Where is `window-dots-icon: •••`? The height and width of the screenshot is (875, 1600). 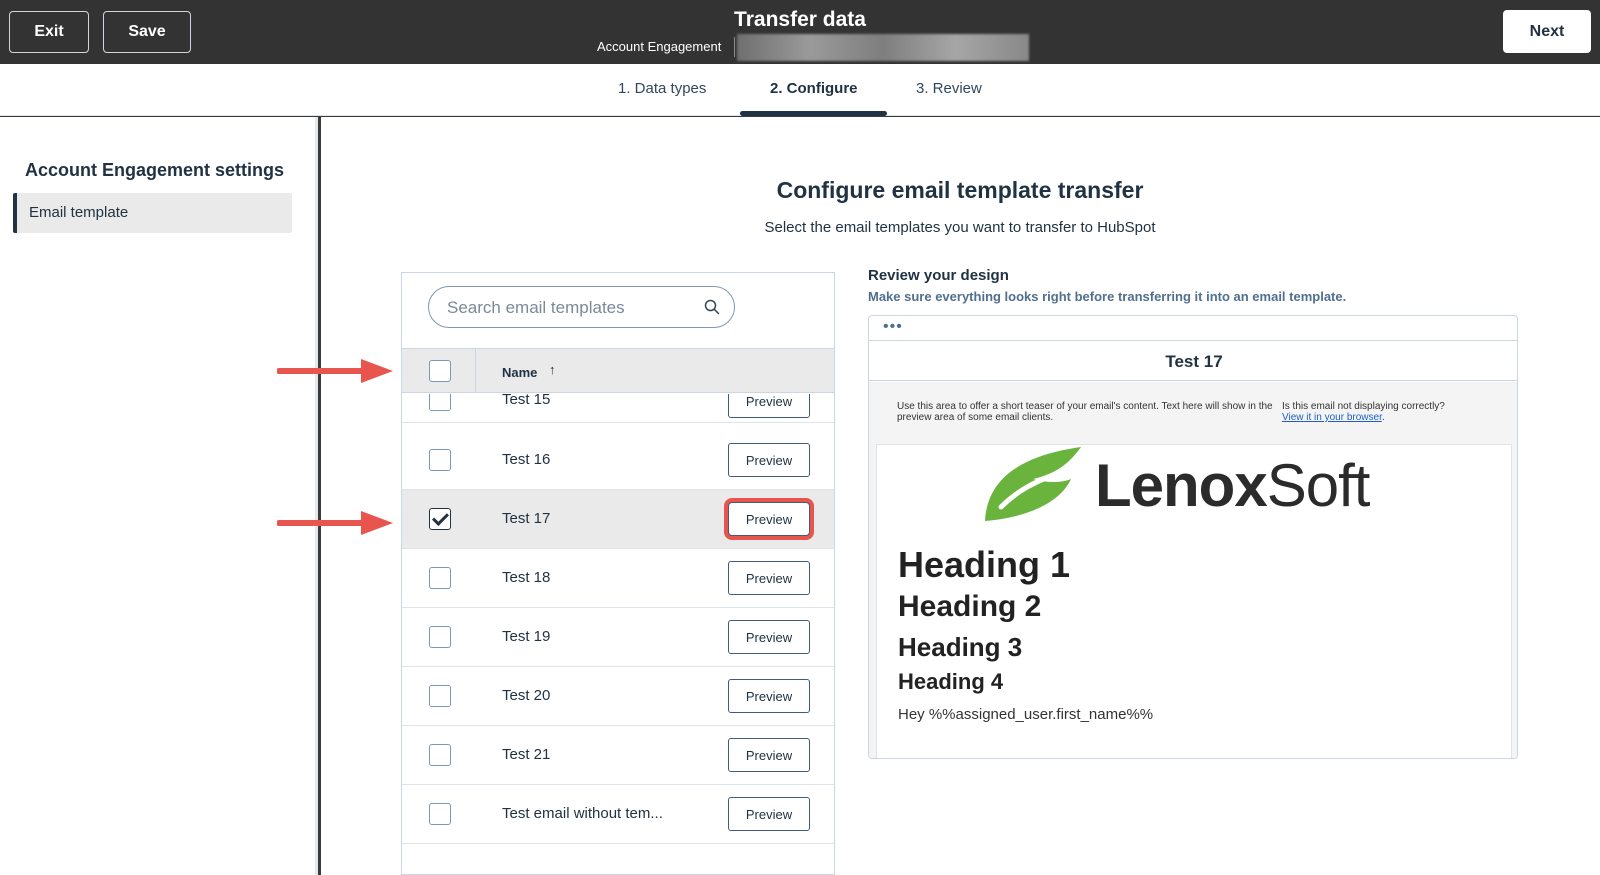
window-dots-icon: ••• is located at coordinates (893, 326).